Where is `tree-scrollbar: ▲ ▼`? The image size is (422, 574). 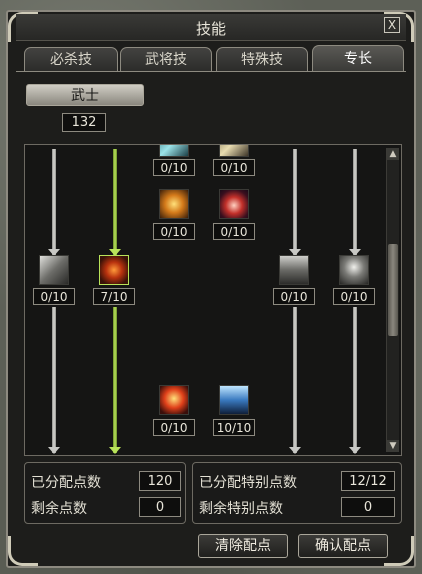 tree-scrollbar: ▲ ▼ is located at coordinates (392, 300).